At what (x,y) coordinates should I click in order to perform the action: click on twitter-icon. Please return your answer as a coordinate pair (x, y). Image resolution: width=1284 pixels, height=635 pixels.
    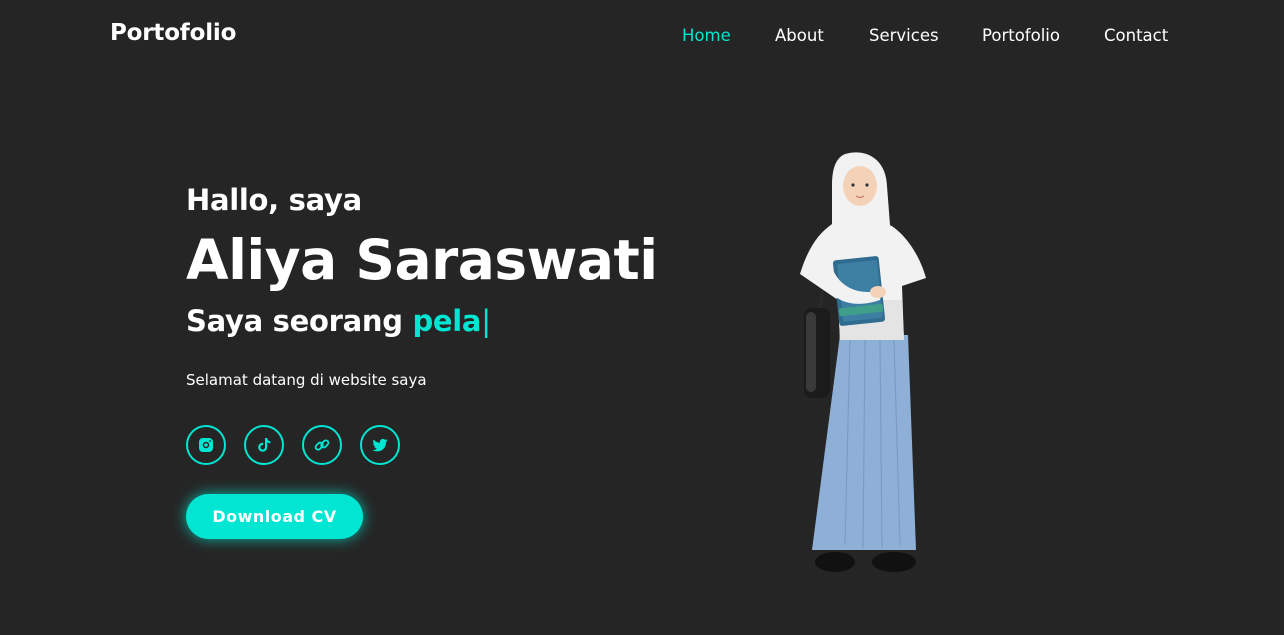
    Looking at the image, I should click on (380, 445).